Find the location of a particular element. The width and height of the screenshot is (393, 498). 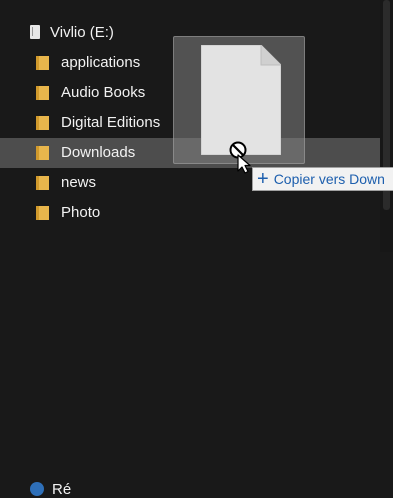

drive-icon is located at coordinates (35, 32).